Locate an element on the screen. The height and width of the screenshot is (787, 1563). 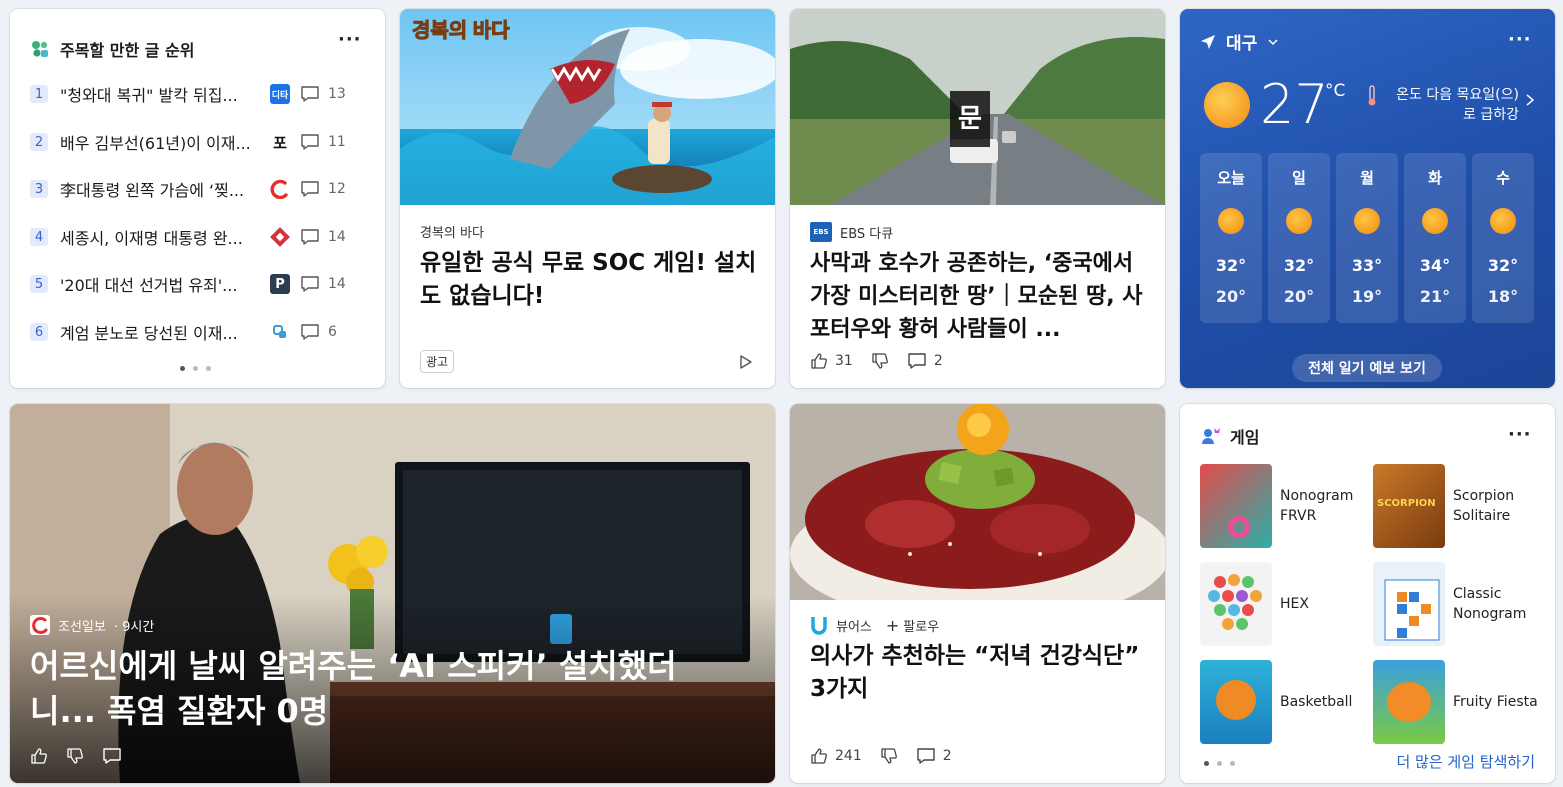
games-title: 게임 is located at coordinates (1245, 437).